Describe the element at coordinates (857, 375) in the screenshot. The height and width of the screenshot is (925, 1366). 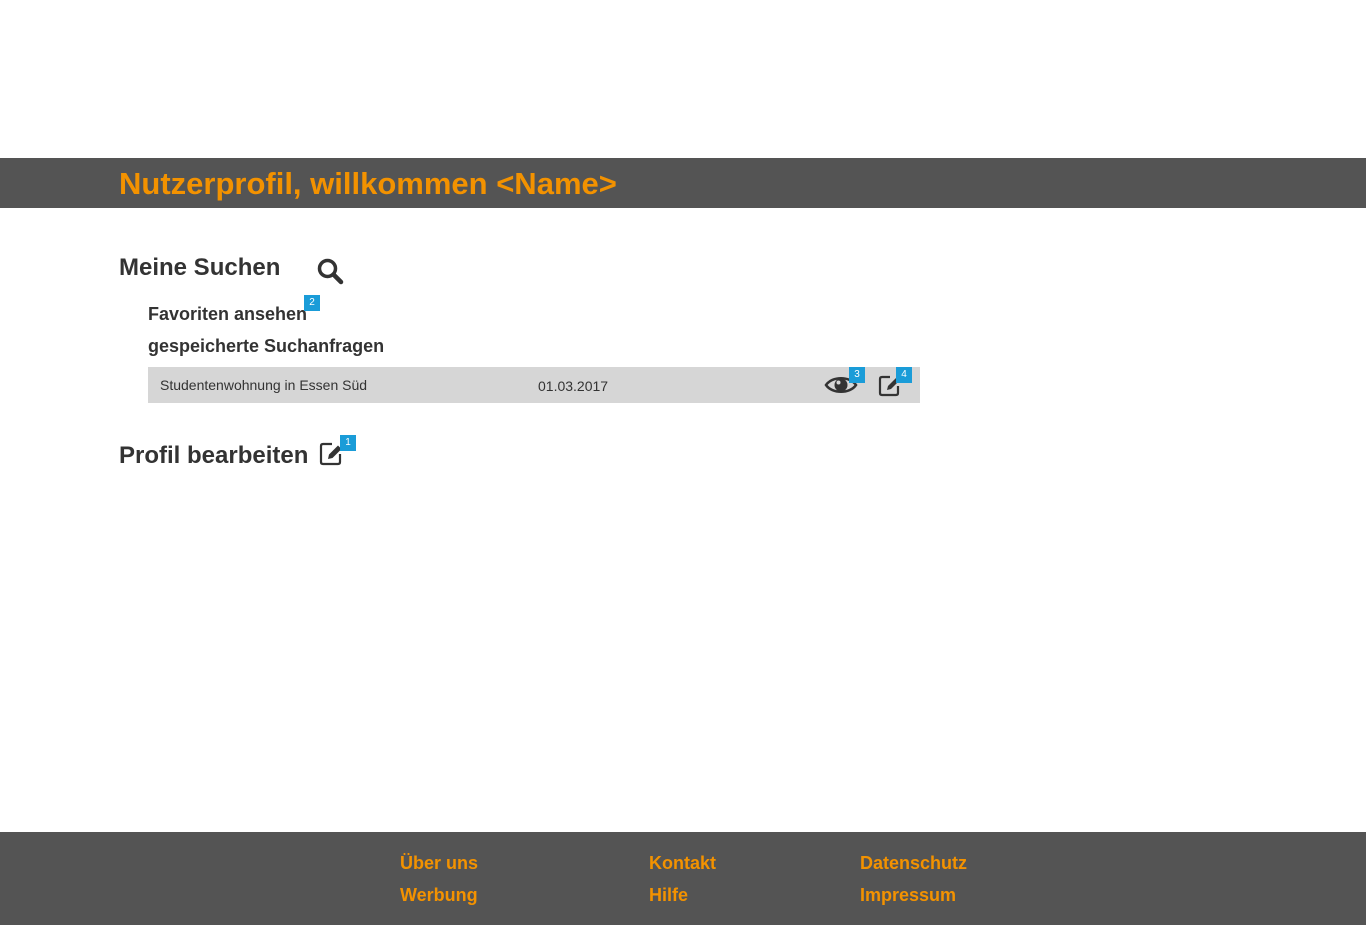
I see `view-badge: 3` at that location.